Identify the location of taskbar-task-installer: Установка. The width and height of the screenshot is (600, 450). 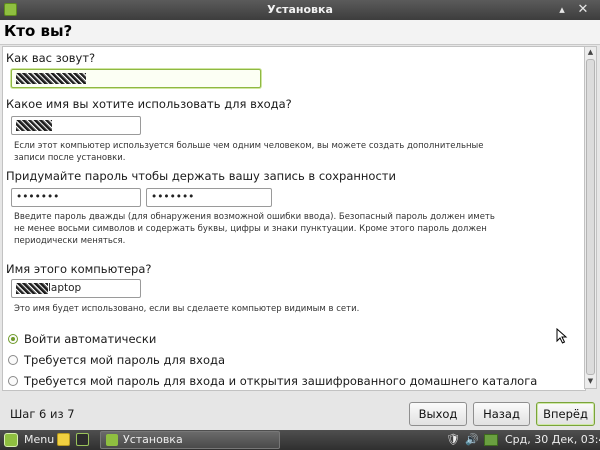
(190, 440).